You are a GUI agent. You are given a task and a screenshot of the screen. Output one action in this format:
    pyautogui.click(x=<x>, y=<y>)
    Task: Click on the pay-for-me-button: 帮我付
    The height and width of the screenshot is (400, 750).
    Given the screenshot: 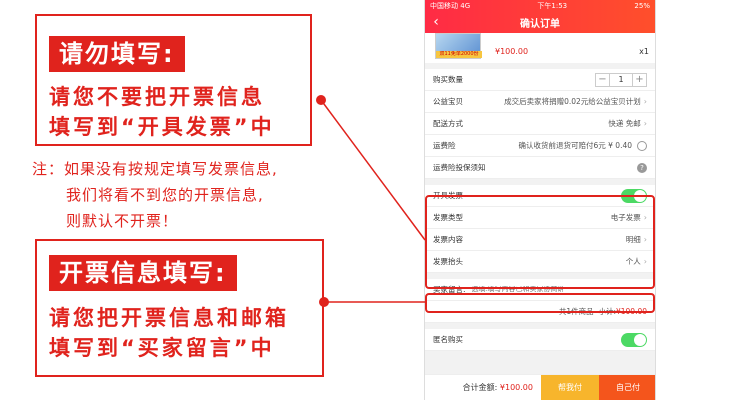 What is the action you would take?
    pyautogui.click(x=570, y=387)
    